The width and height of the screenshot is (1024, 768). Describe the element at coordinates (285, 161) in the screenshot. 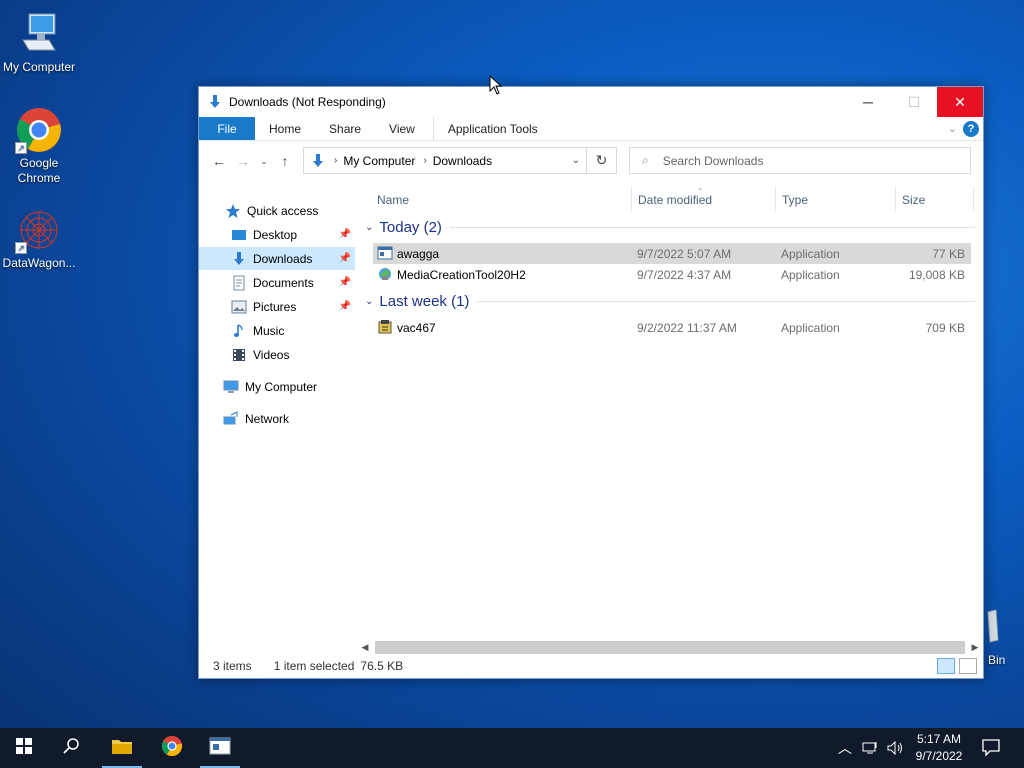

I see `up-arrow-icon: ↑` at that location.